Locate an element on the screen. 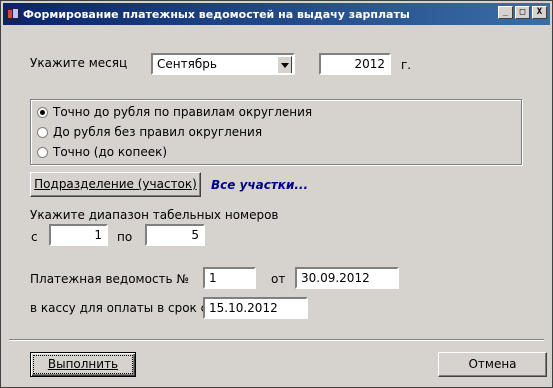 This screenshot has height=388, width=553. radio-label: Точно (до копеек) is located at coordinates (110, 152).